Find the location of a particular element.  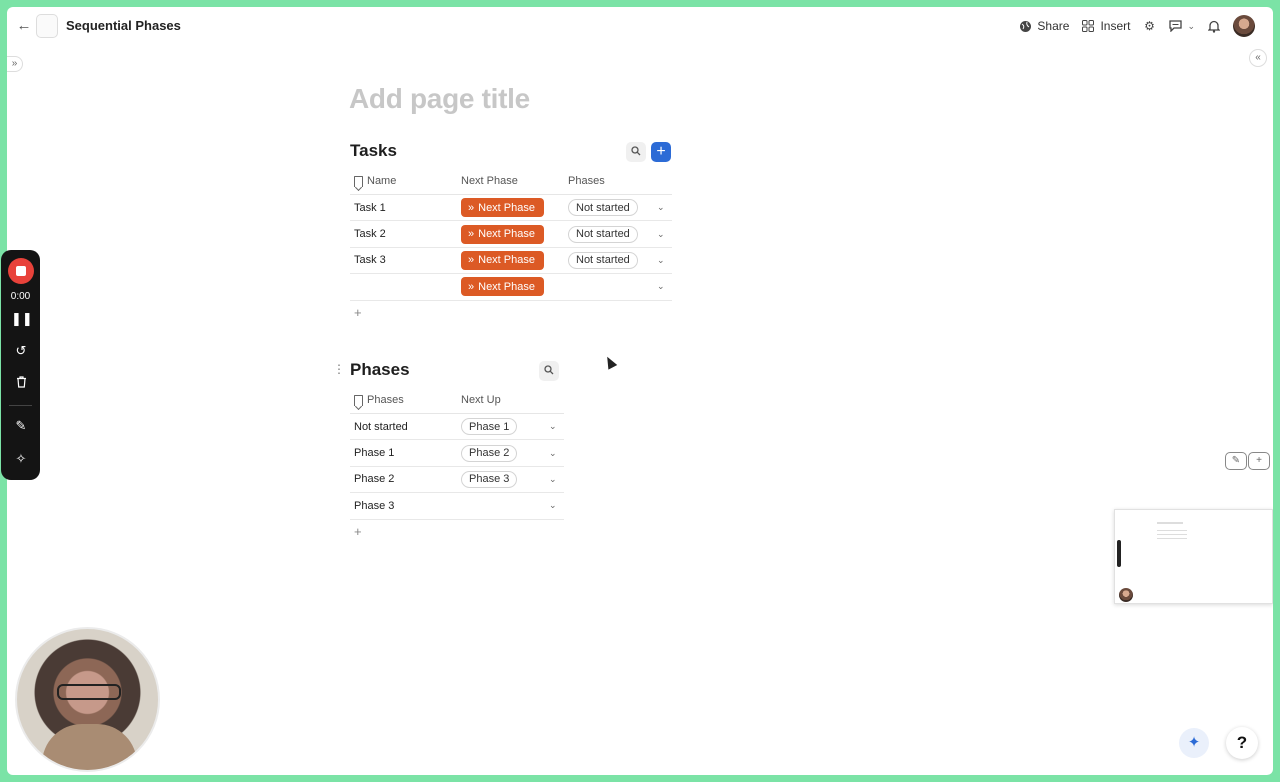

sparkle-icon: ✦ is located at coordinates (1194, 743).